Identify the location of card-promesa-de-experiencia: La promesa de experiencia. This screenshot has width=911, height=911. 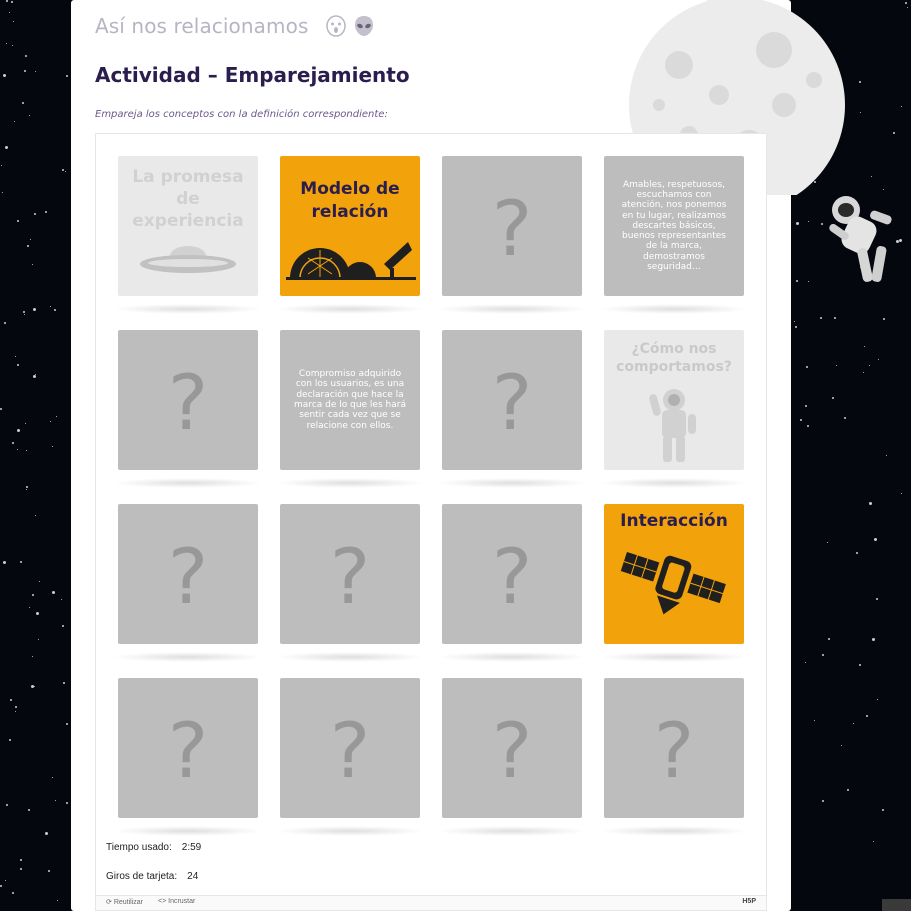
(188, 226).